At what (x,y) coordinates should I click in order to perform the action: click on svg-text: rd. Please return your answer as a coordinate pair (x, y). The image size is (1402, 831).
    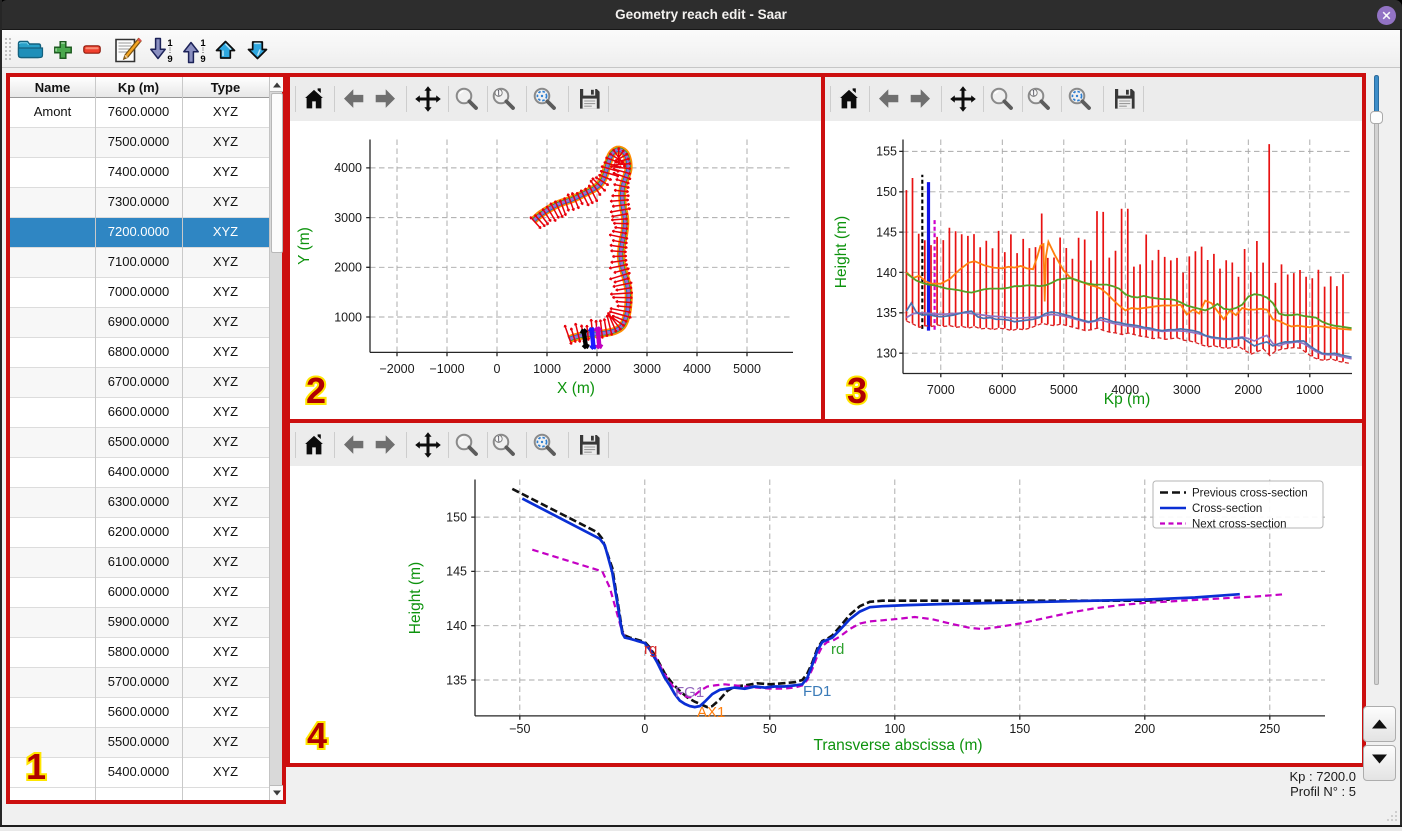
    Looking at the image, I should click on (837, 649).